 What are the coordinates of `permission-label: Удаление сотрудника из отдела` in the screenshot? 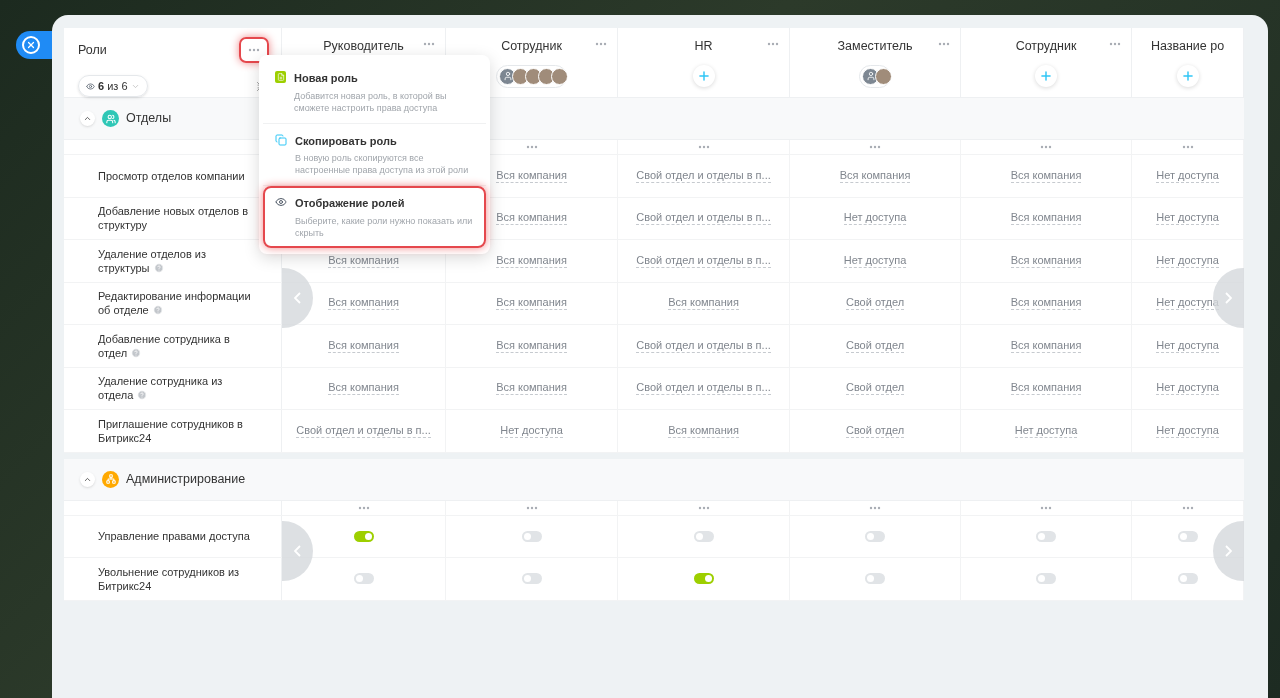 It's located at (161, 388).